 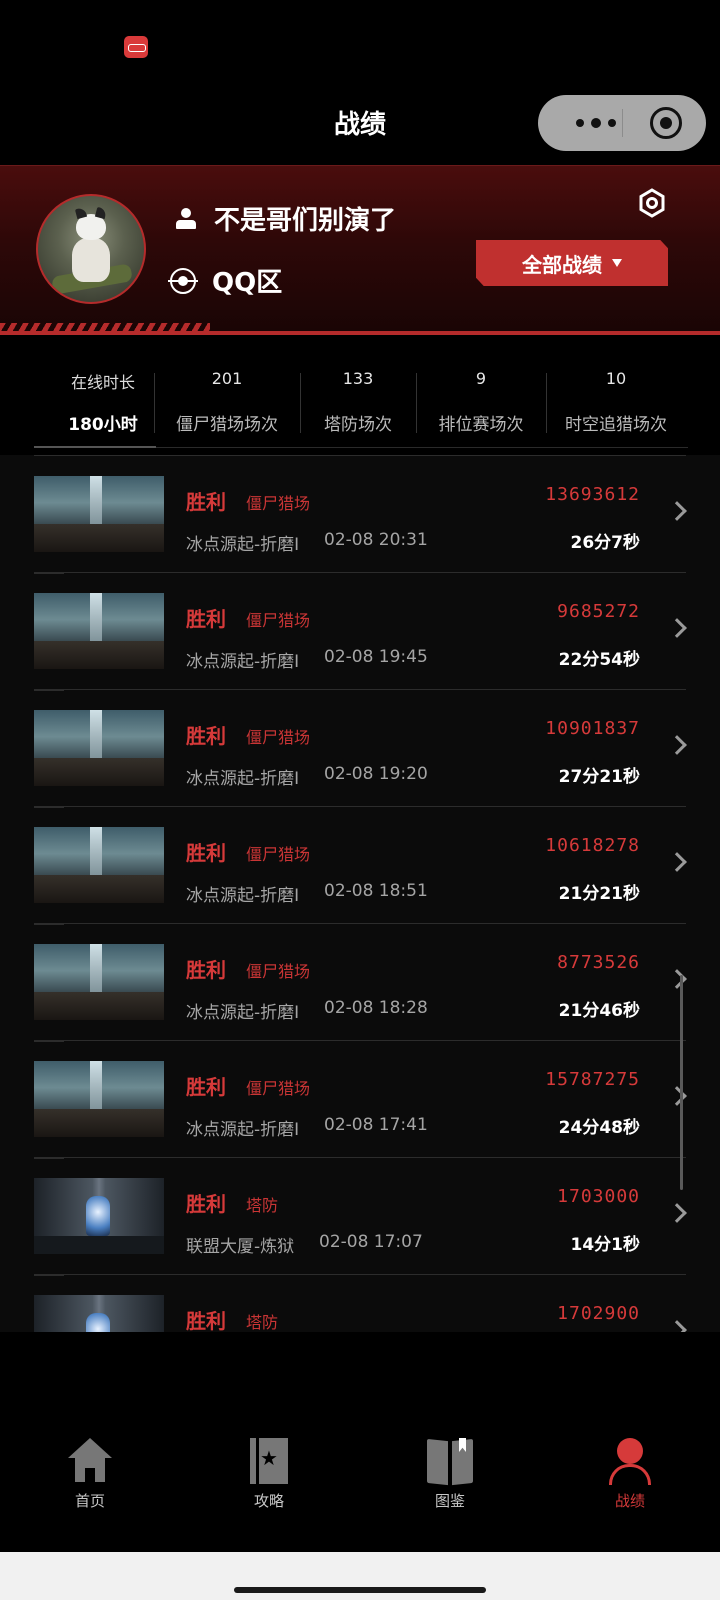 What do you see at coordinates (376, 657) in the screenshot?
I see `match-datetime: 02-08 19:45` at bounding box center [376, 657].